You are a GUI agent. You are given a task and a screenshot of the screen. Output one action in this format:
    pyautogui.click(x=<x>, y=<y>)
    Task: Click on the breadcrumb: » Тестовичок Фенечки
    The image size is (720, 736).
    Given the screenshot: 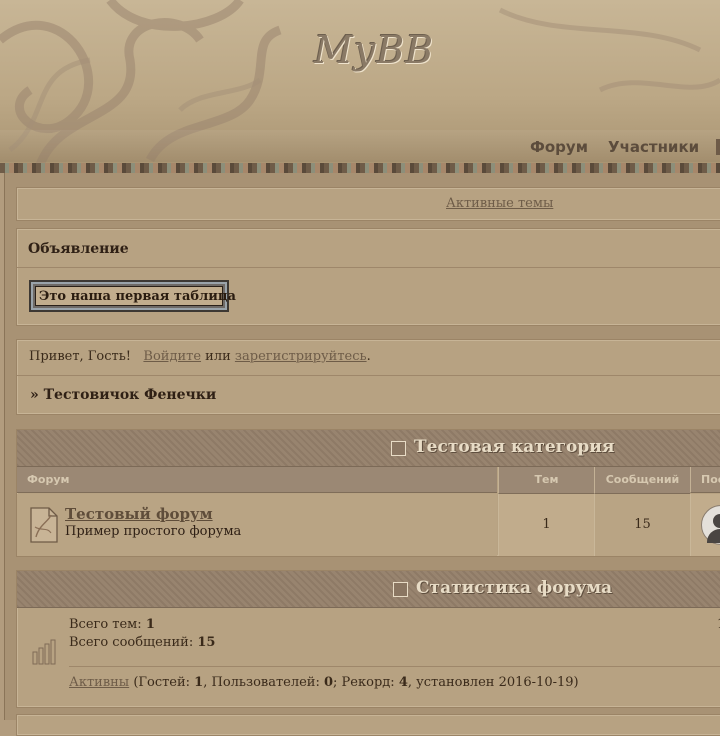 What is the action you would take?
    pyautogui.click(x=123, y=395)
    